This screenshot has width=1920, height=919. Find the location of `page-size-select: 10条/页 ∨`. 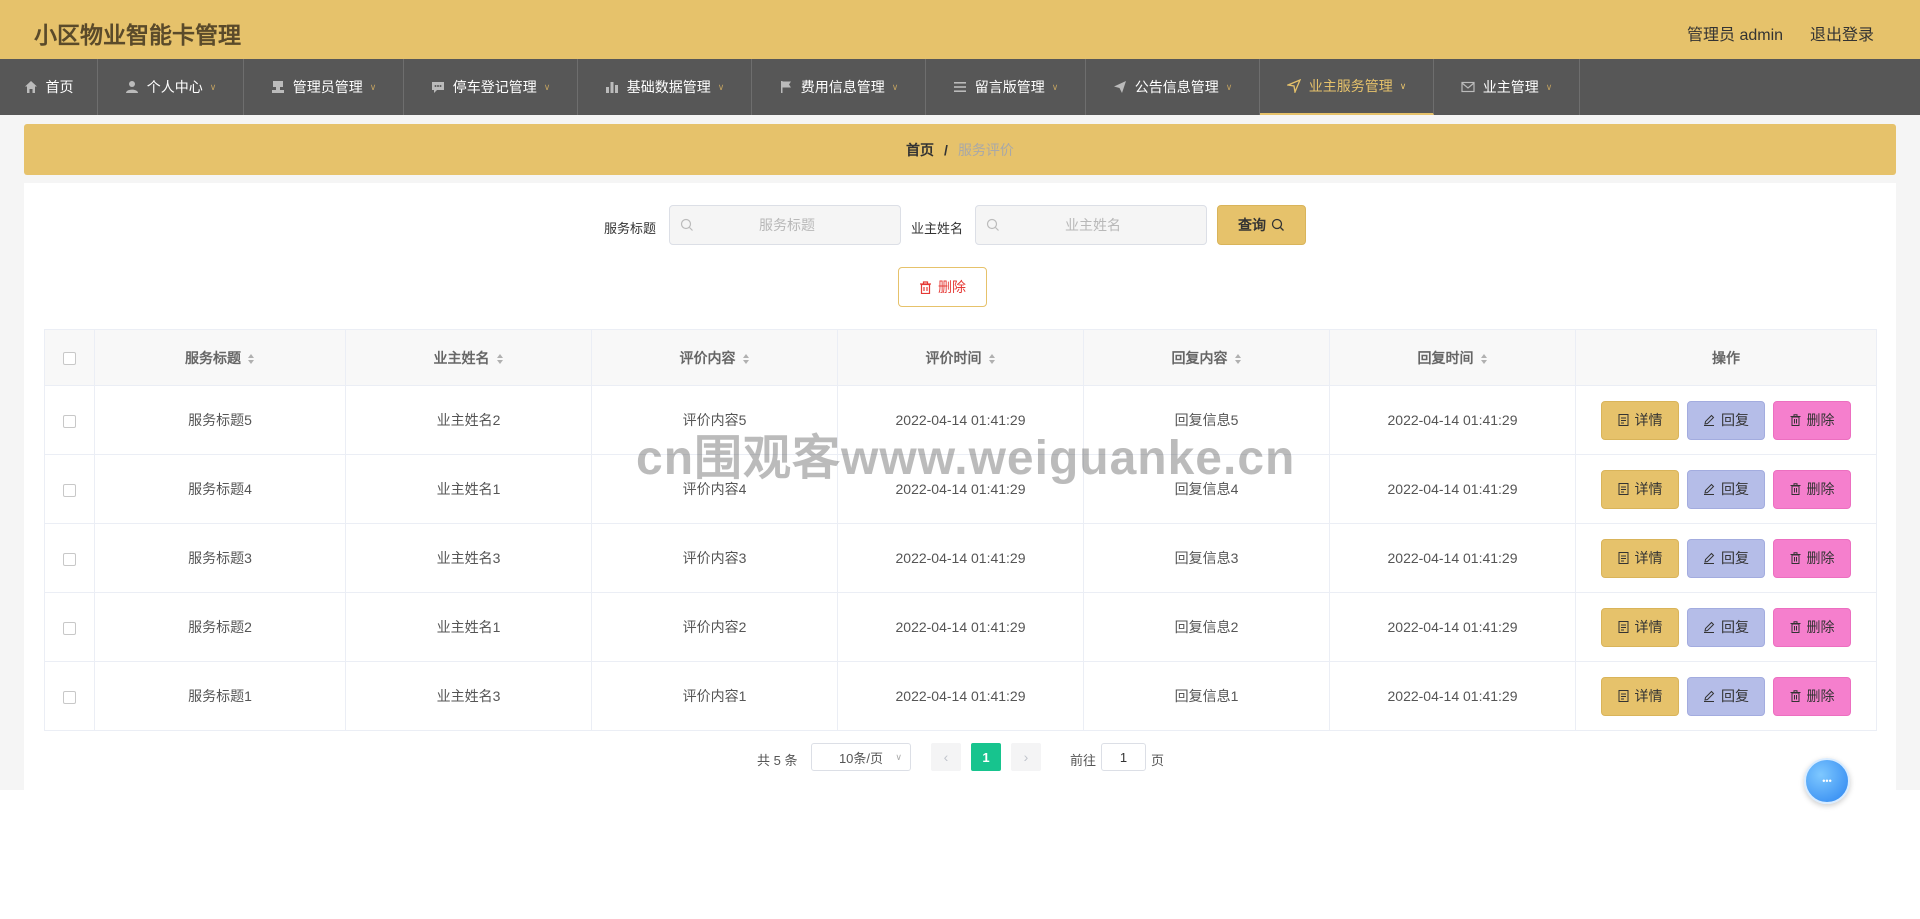

page-size-select: 10条/页 ∨ is located at coordinates (861, 757).